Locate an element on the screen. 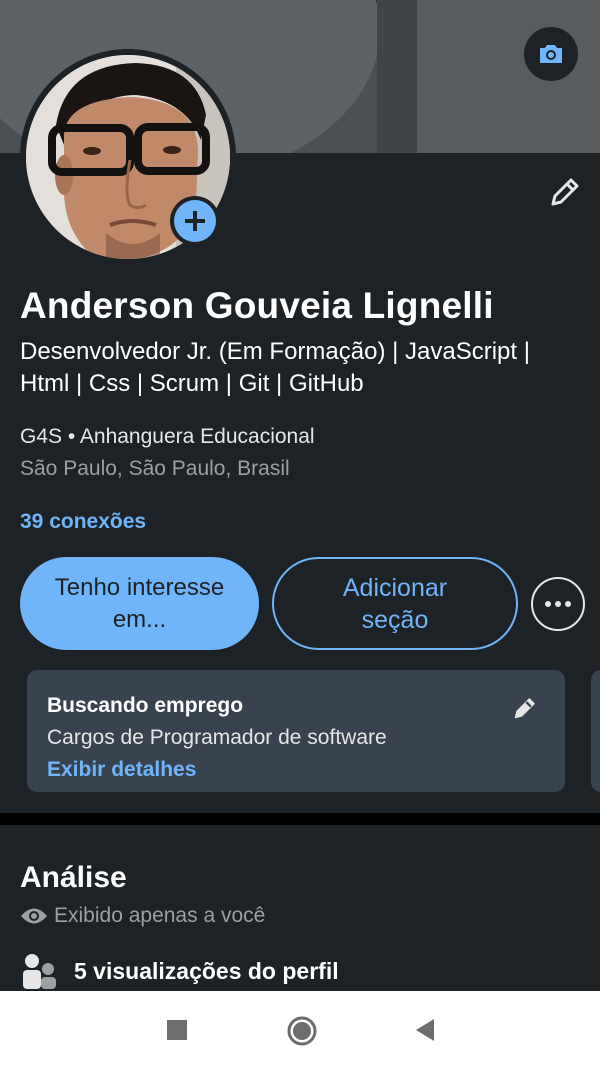 The height and width of the screenshot is (1071, 600). add-photo-button is located at coordinates (195, 221).